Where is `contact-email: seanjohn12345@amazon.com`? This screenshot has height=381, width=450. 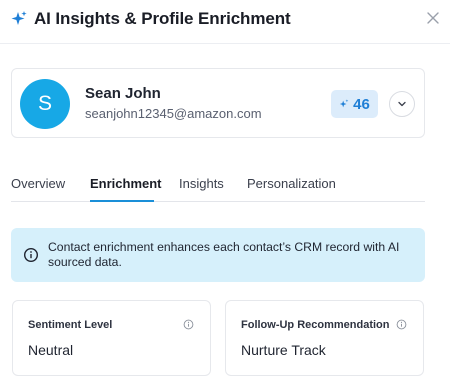 contact-email: seanjohn12345@amazon.com is located at coordinates (173, 113).